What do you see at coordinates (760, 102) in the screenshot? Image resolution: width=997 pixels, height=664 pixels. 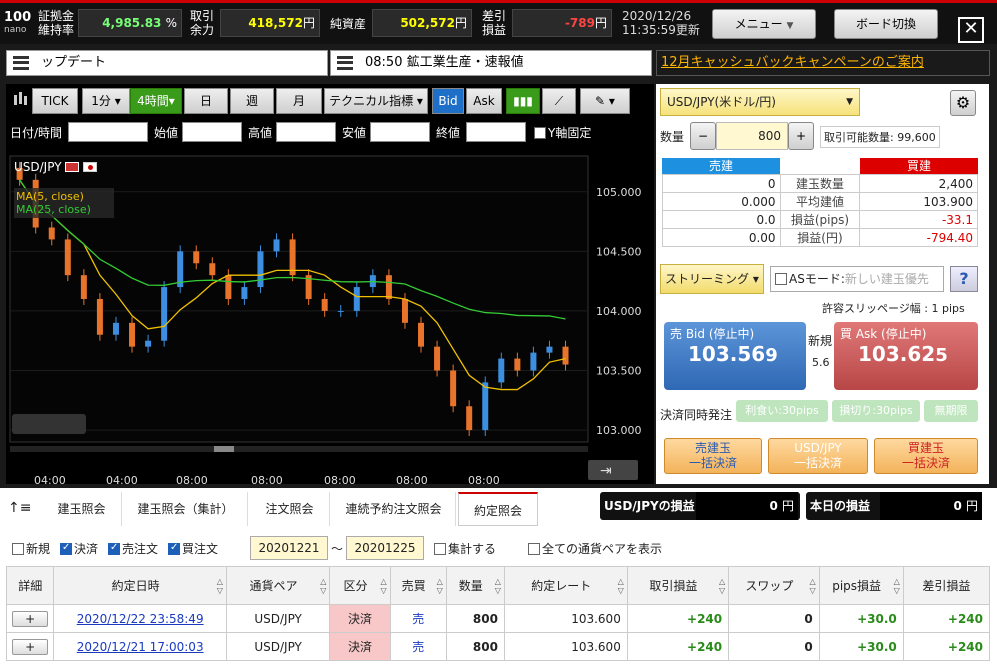 I see `currency-pair-select: USD/JPY(米ドル/円) ▼` at bounding box center [760, 102].